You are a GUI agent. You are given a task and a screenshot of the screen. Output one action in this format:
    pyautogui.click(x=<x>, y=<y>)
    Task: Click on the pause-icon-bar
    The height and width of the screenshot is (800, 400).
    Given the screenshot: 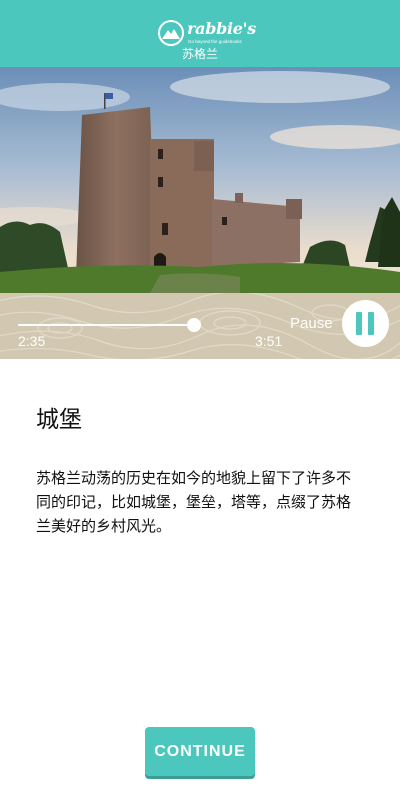 What is the action you would take?
    pyautogui.click(x=371, y=323)
    